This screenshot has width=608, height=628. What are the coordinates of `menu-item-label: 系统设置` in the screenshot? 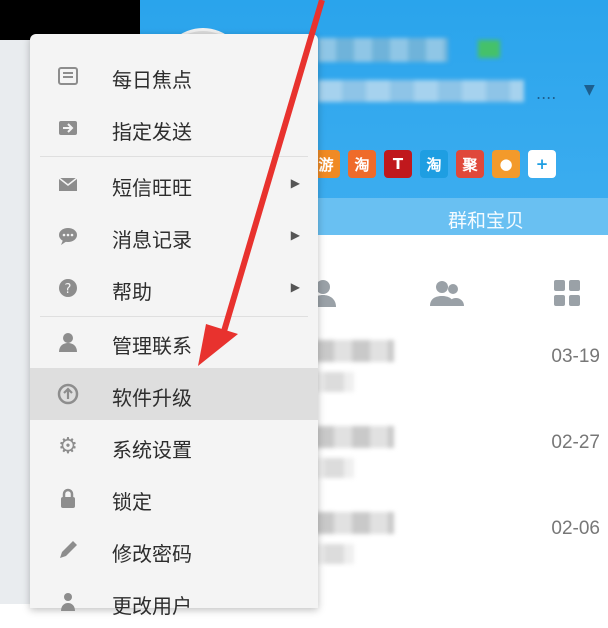 It's located at (152, 450).